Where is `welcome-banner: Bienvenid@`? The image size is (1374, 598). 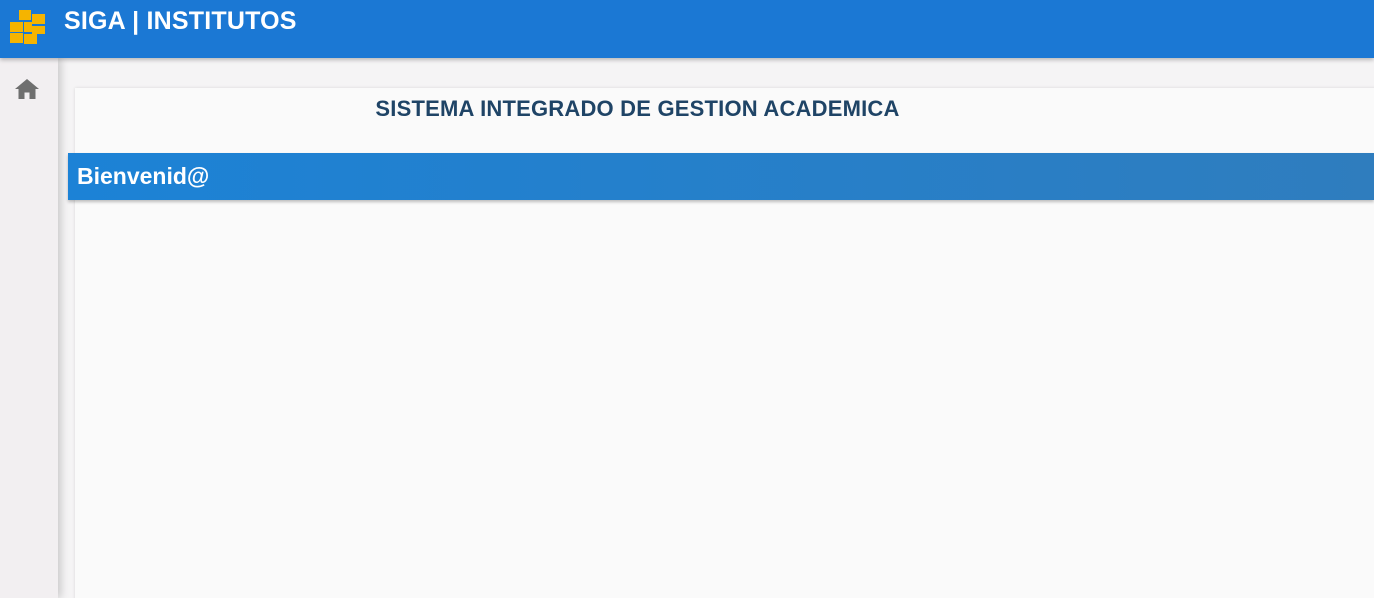
welcome-banner: Bienvenid@ is located at coordinates (721, 176).